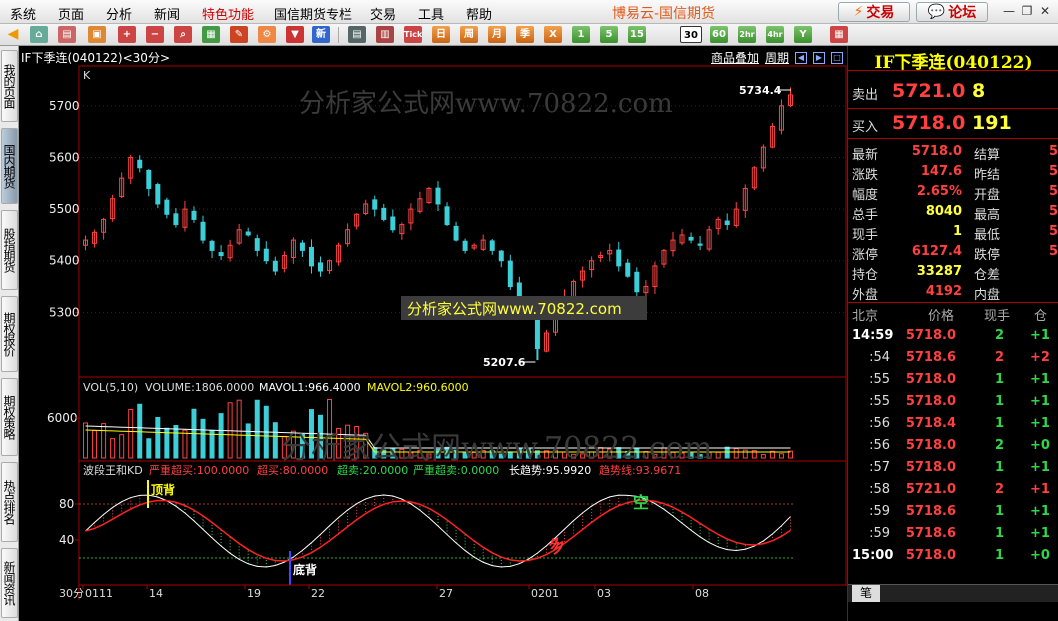 The height and width of the screenshot is (621, 1058). Describe the element at coordinates (431, 13) in the screenshot. I see `menu-tools: 工具` at that location.